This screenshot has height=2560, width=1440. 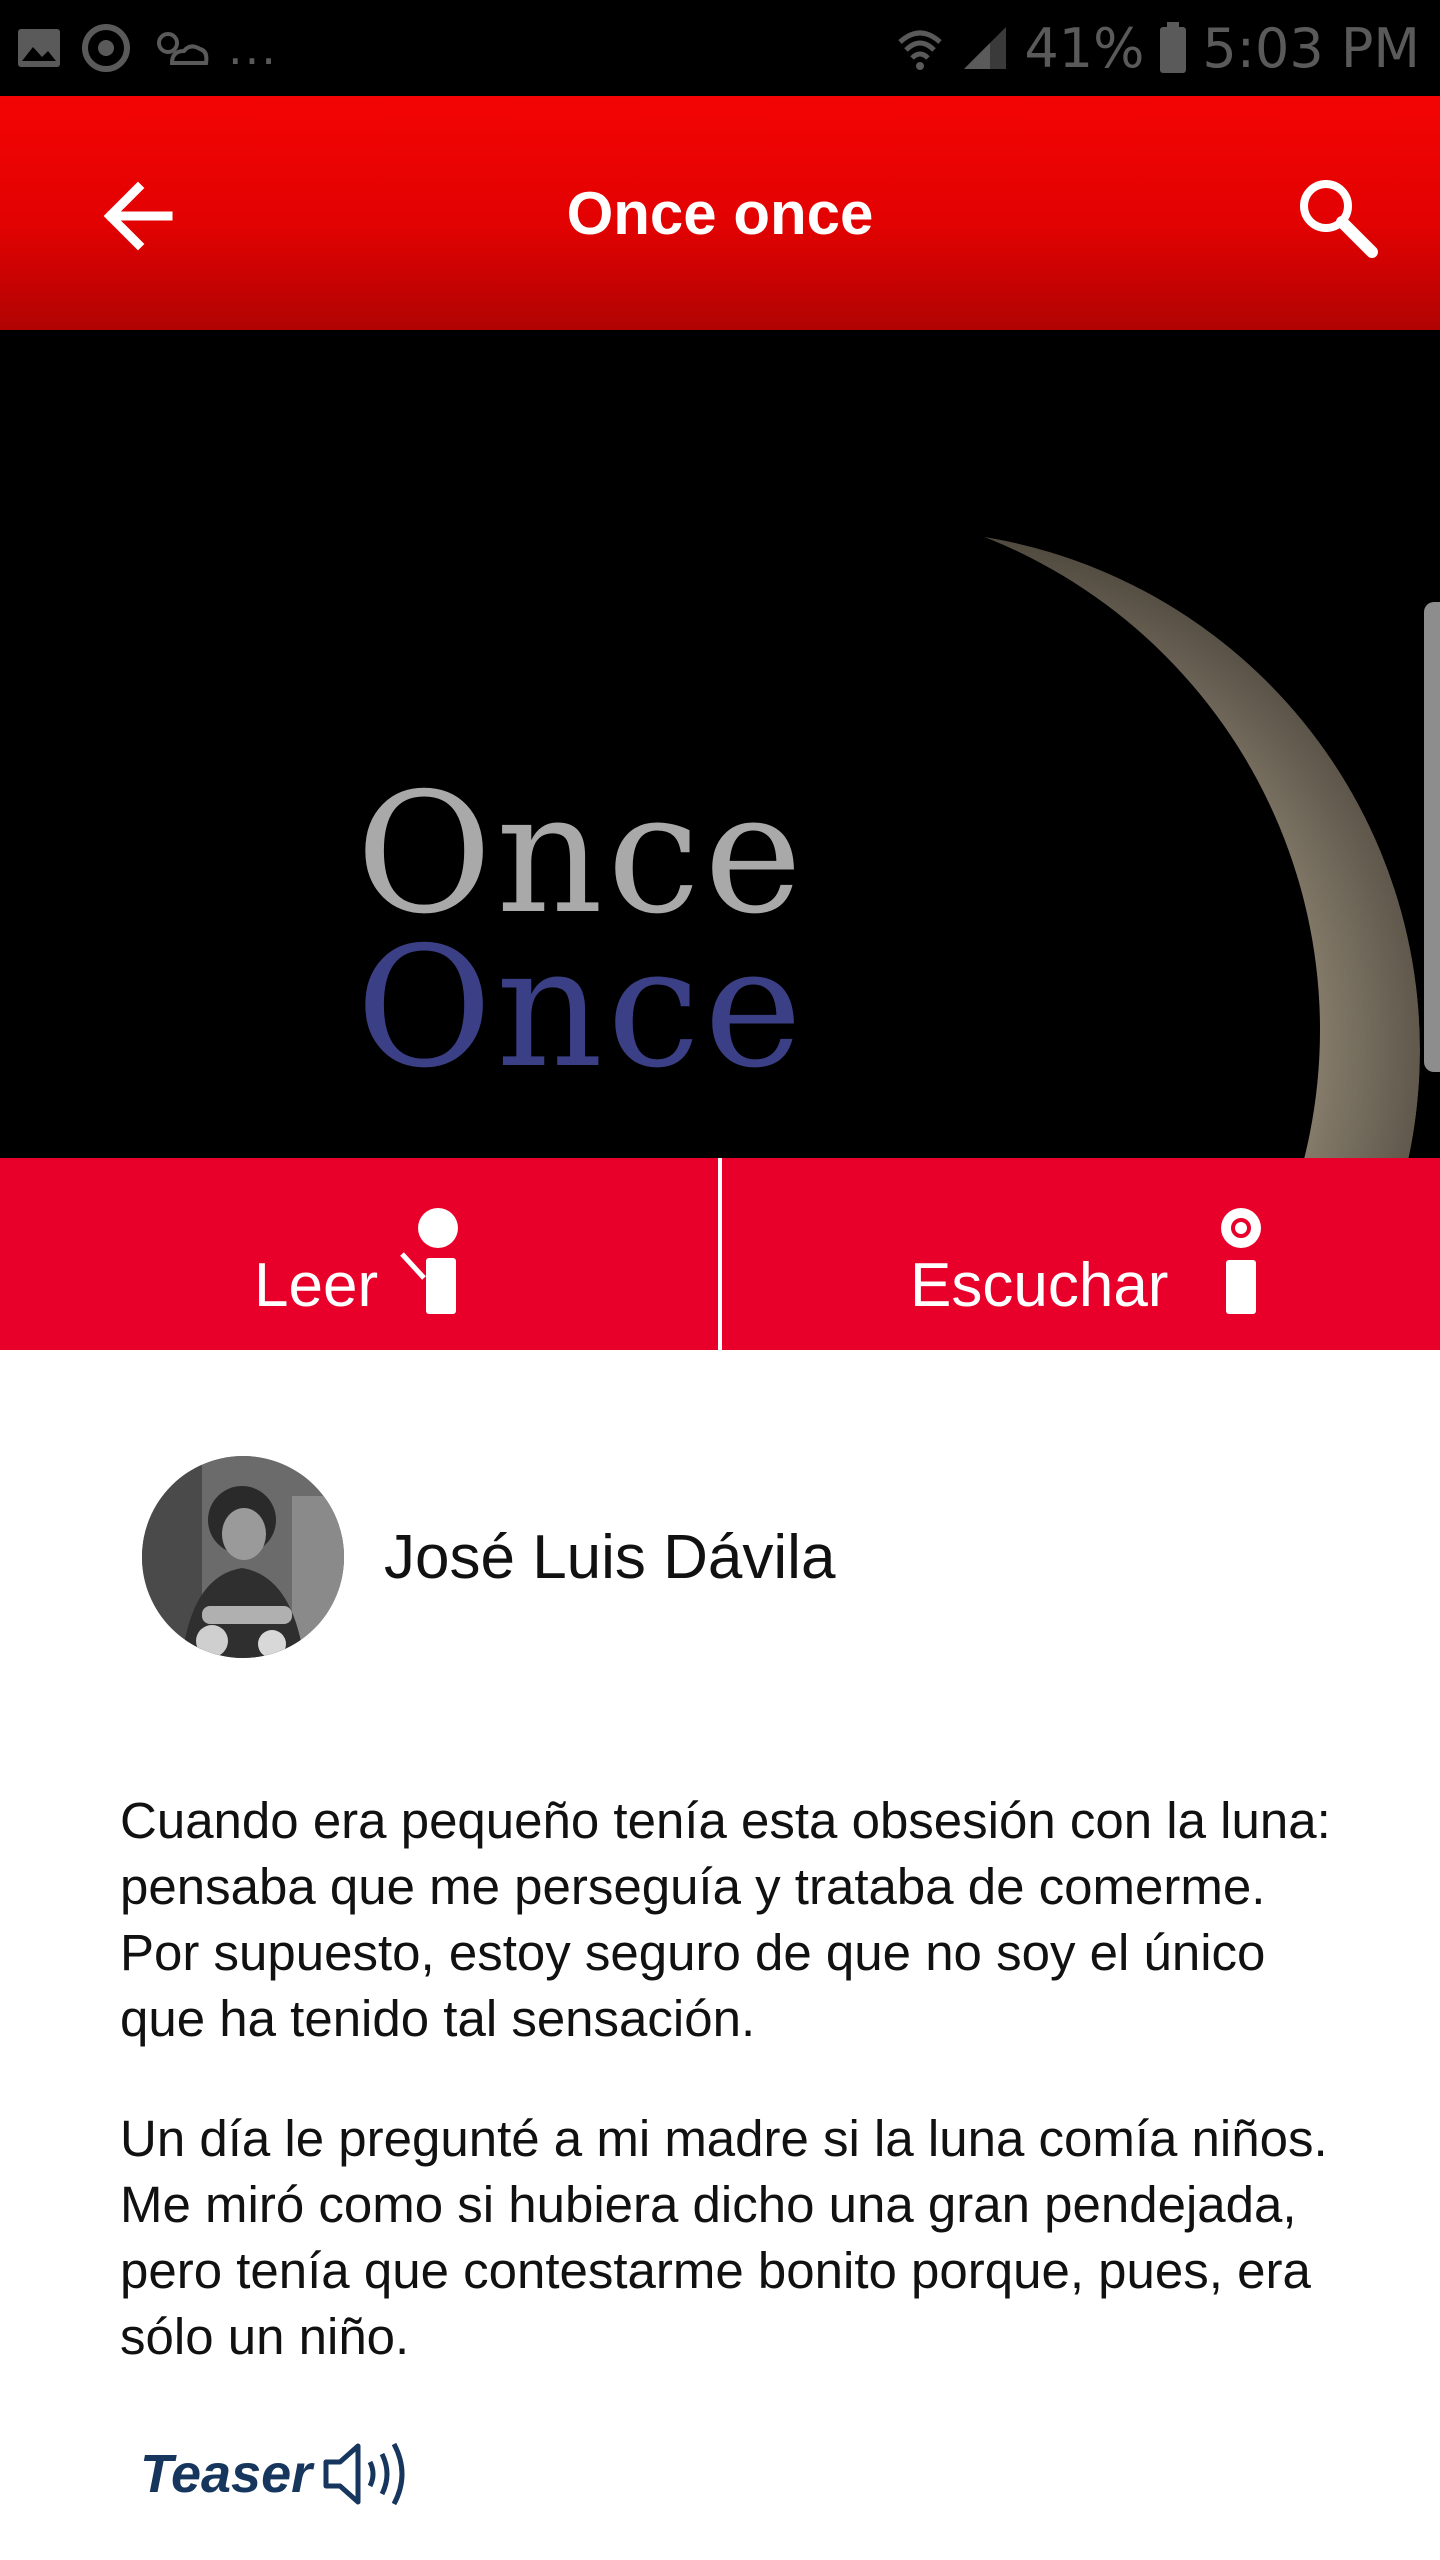 I want to click on avatar, so click(x=243, y=1557).